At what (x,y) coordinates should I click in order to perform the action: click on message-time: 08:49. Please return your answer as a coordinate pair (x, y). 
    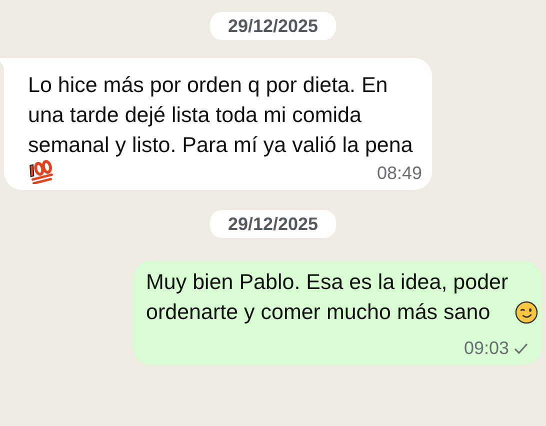
    Looking at the image, I should click on (399, 173).